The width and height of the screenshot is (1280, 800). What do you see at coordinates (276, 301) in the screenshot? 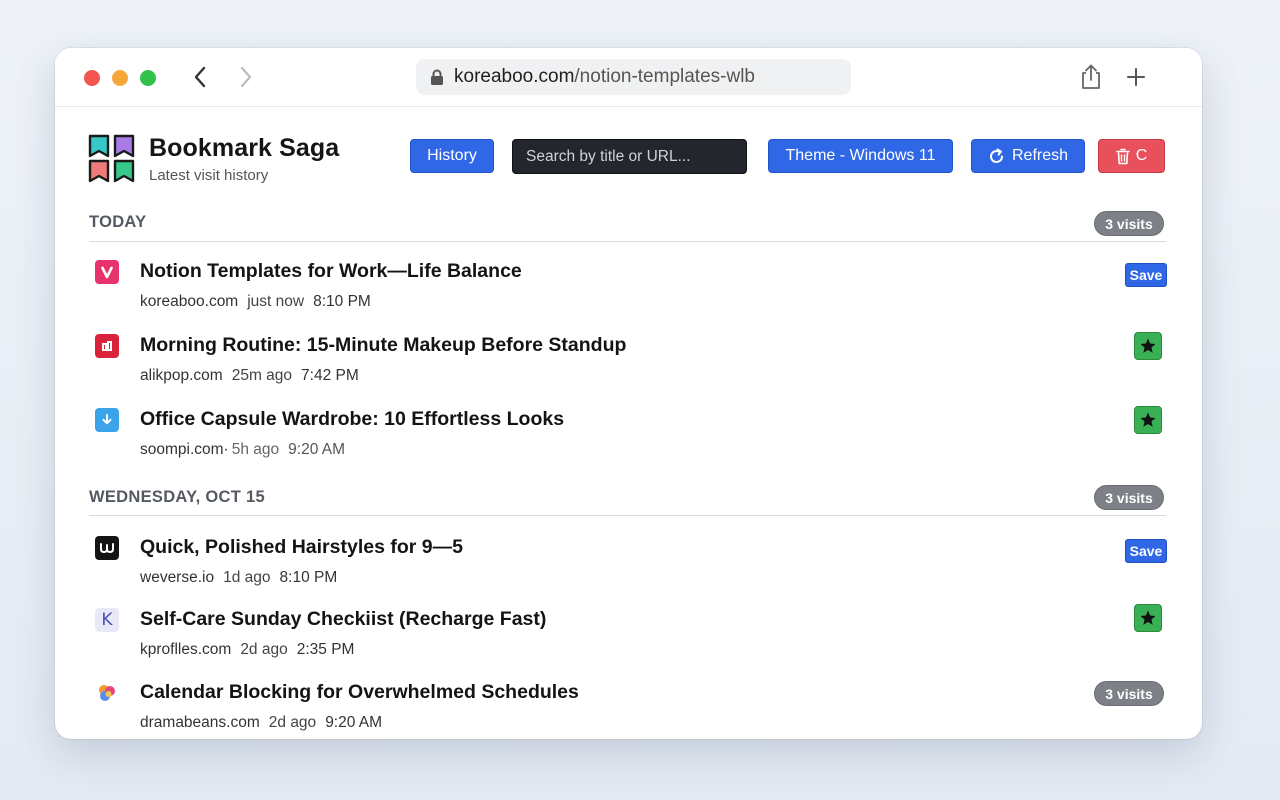
I see `item-relative-time: just now` at bounding box center [276, 301].